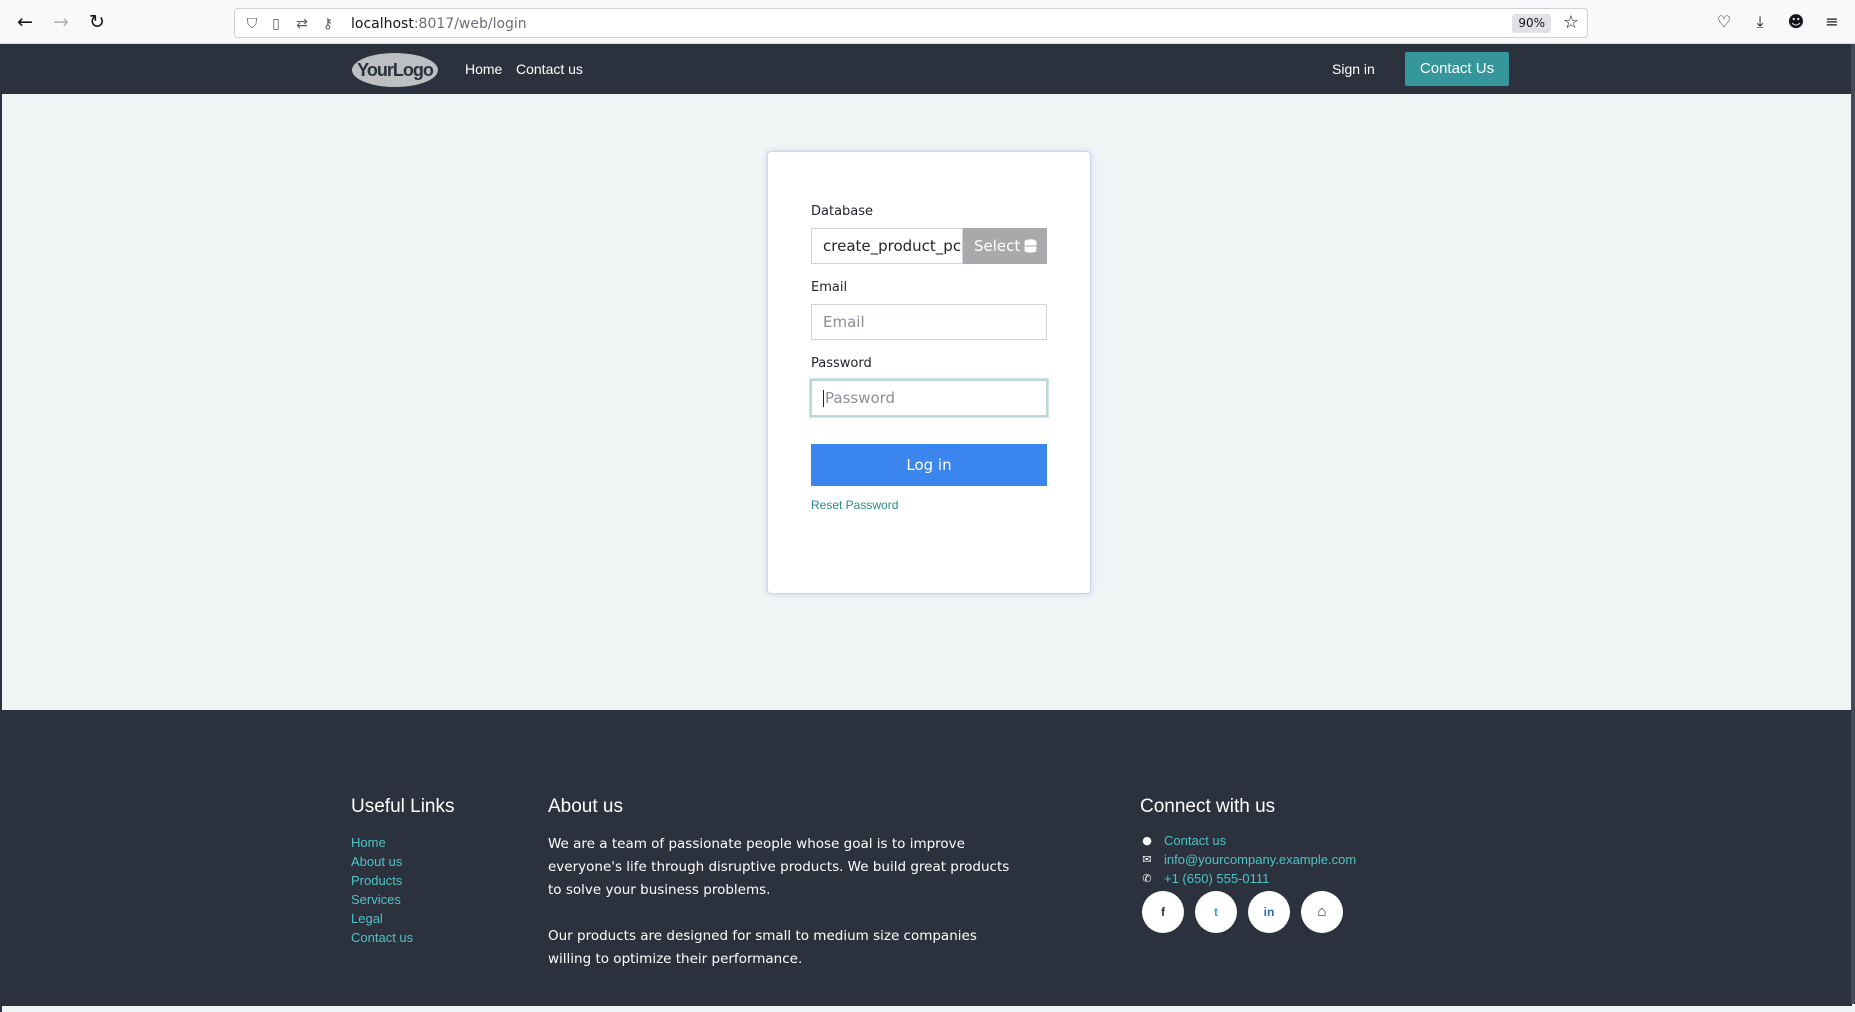 The height and width of the screenshot is (1012, 1855). What do you see at coordinates (61, 22) in the screenshot?
I see `forward-icon: →` at bounding box center [61, 22].